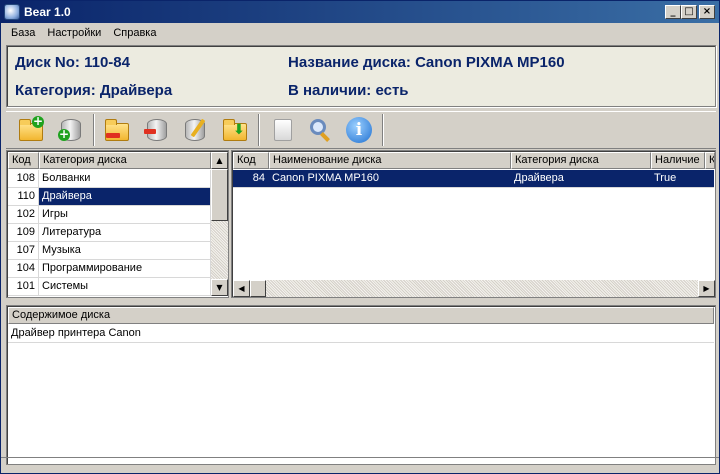 This screenshot has height=474, width=720. What do you see at coordinates (12, 12) in the screenshot?
I see `app-icon` at bounding box center [12, 12].